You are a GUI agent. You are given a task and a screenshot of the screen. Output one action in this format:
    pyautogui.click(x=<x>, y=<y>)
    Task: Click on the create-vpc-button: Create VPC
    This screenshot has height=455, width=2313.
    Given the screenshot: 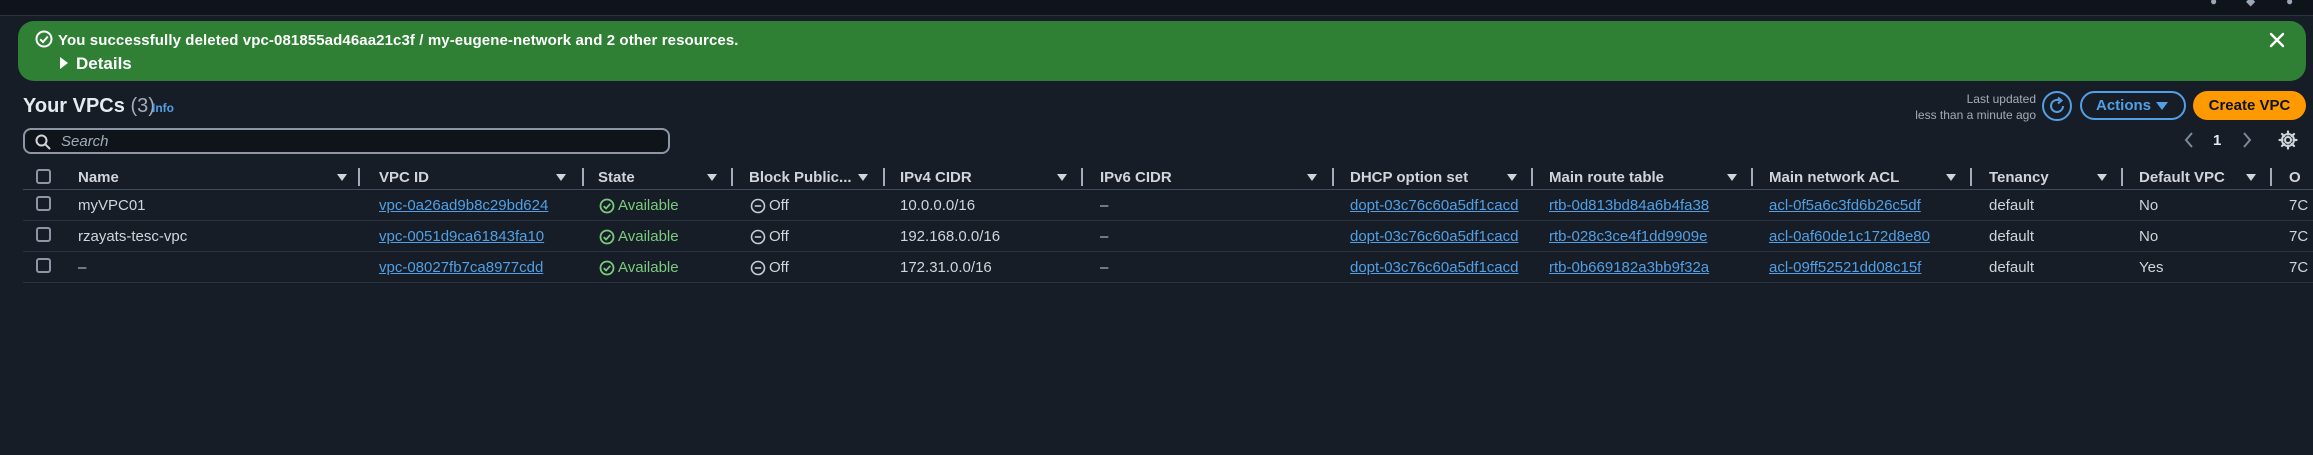 What is the action you would take?
    pyautogui.click(x=2249, y=105)
    